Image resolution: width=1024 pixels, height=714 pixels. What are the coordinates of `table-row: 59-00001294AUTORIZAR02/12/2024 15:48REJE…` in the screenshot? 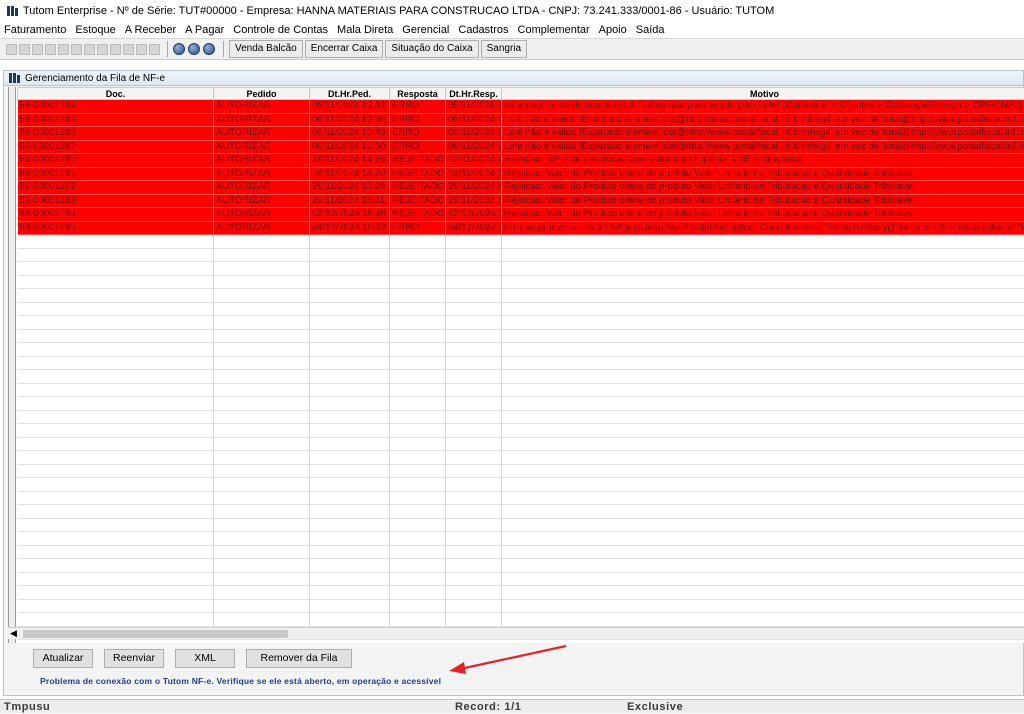 It's located at (521, 215).